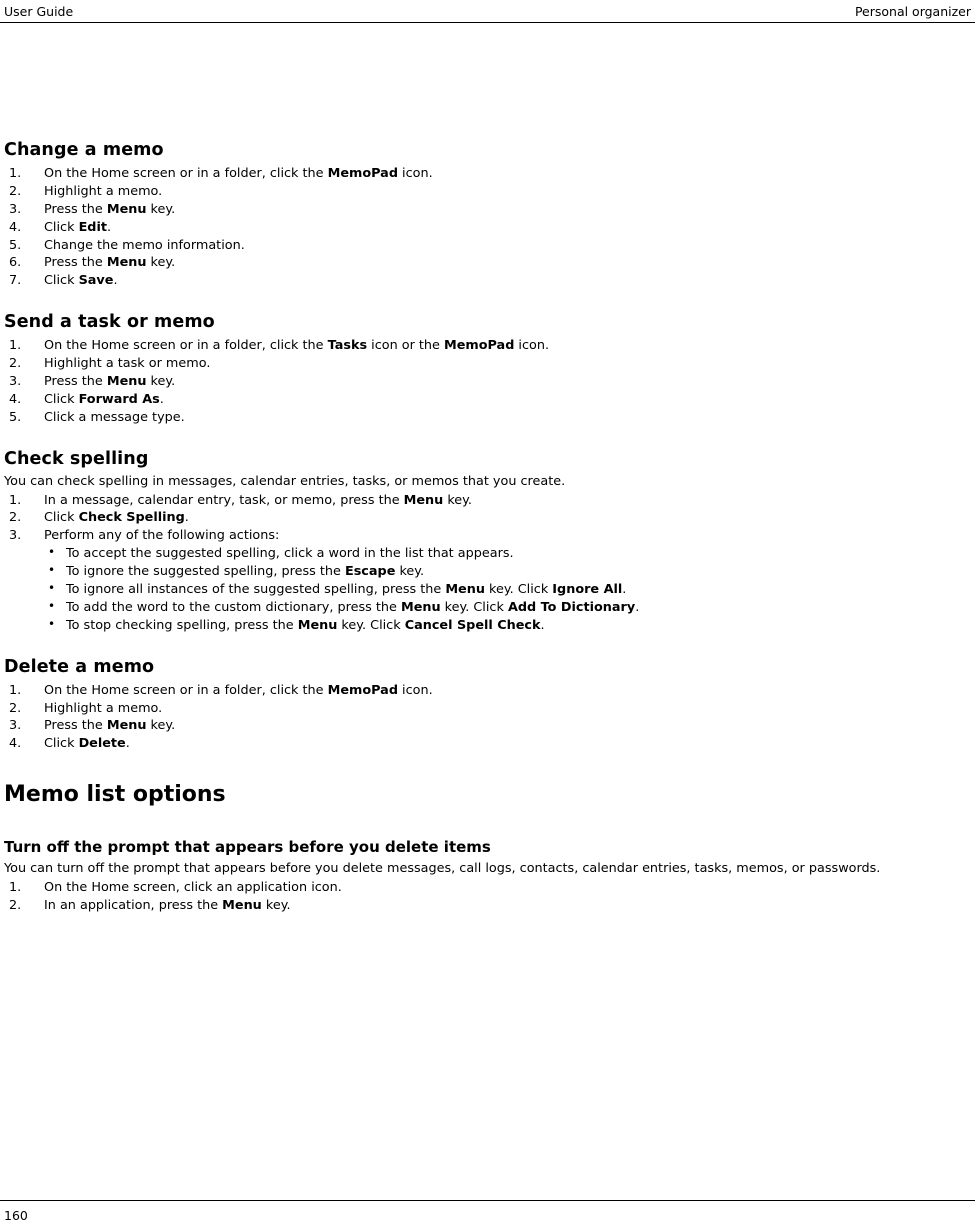  What do you see at coordinates (92, 227) in the screenshot?
I see `inline-bold-edit: Edit` at bounding box center [92, 227].